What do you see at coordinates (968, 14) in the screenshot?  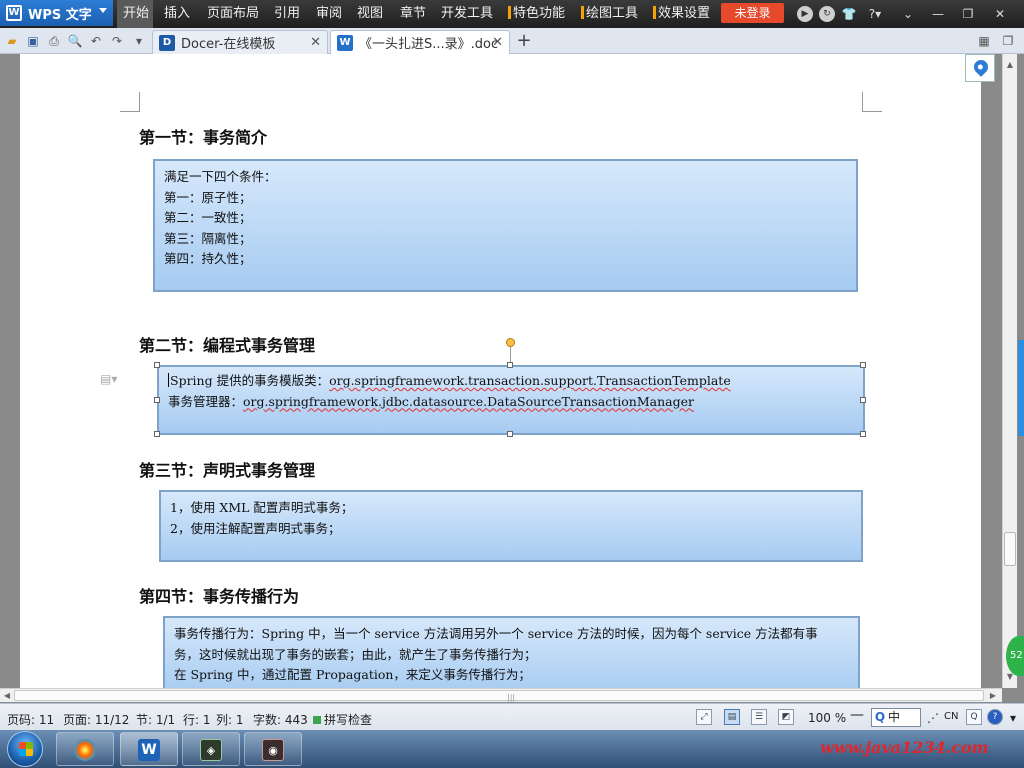 I see `restore-icon: ❐` at bounding box center [968, 14].